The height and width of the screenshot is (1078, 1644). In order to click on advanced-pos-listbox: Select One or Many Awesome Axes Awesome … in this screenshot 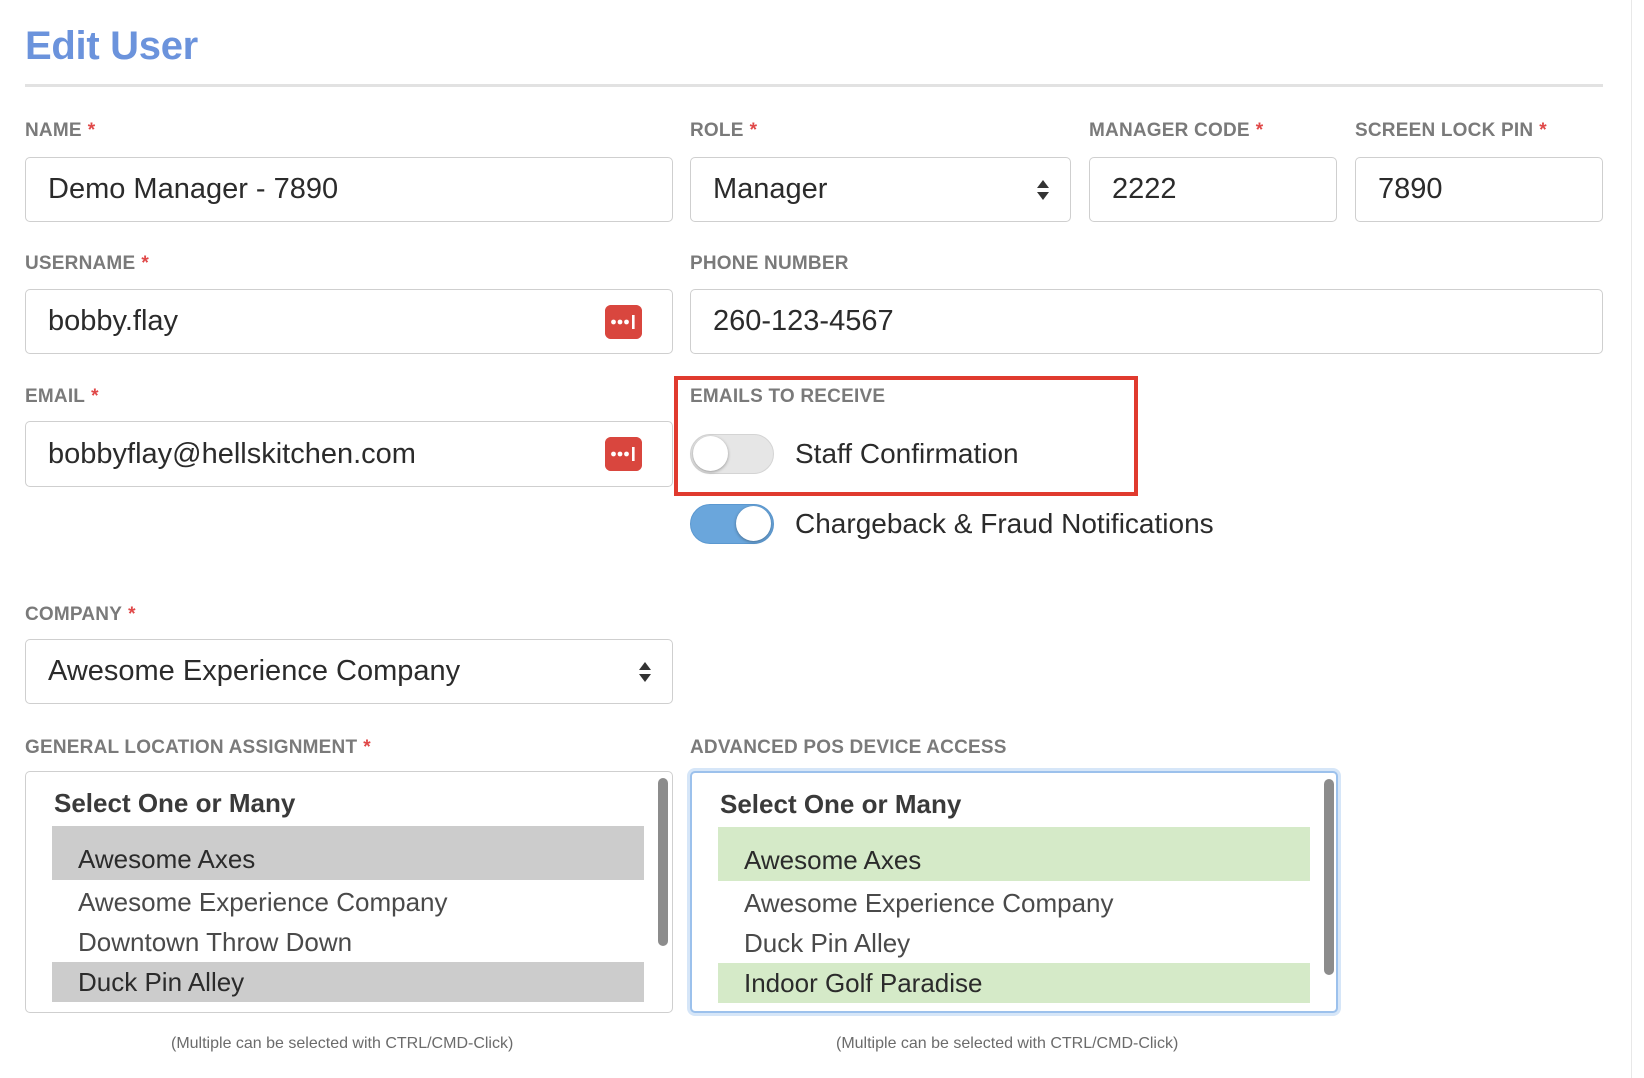, I will do `click(1014, 892)`.